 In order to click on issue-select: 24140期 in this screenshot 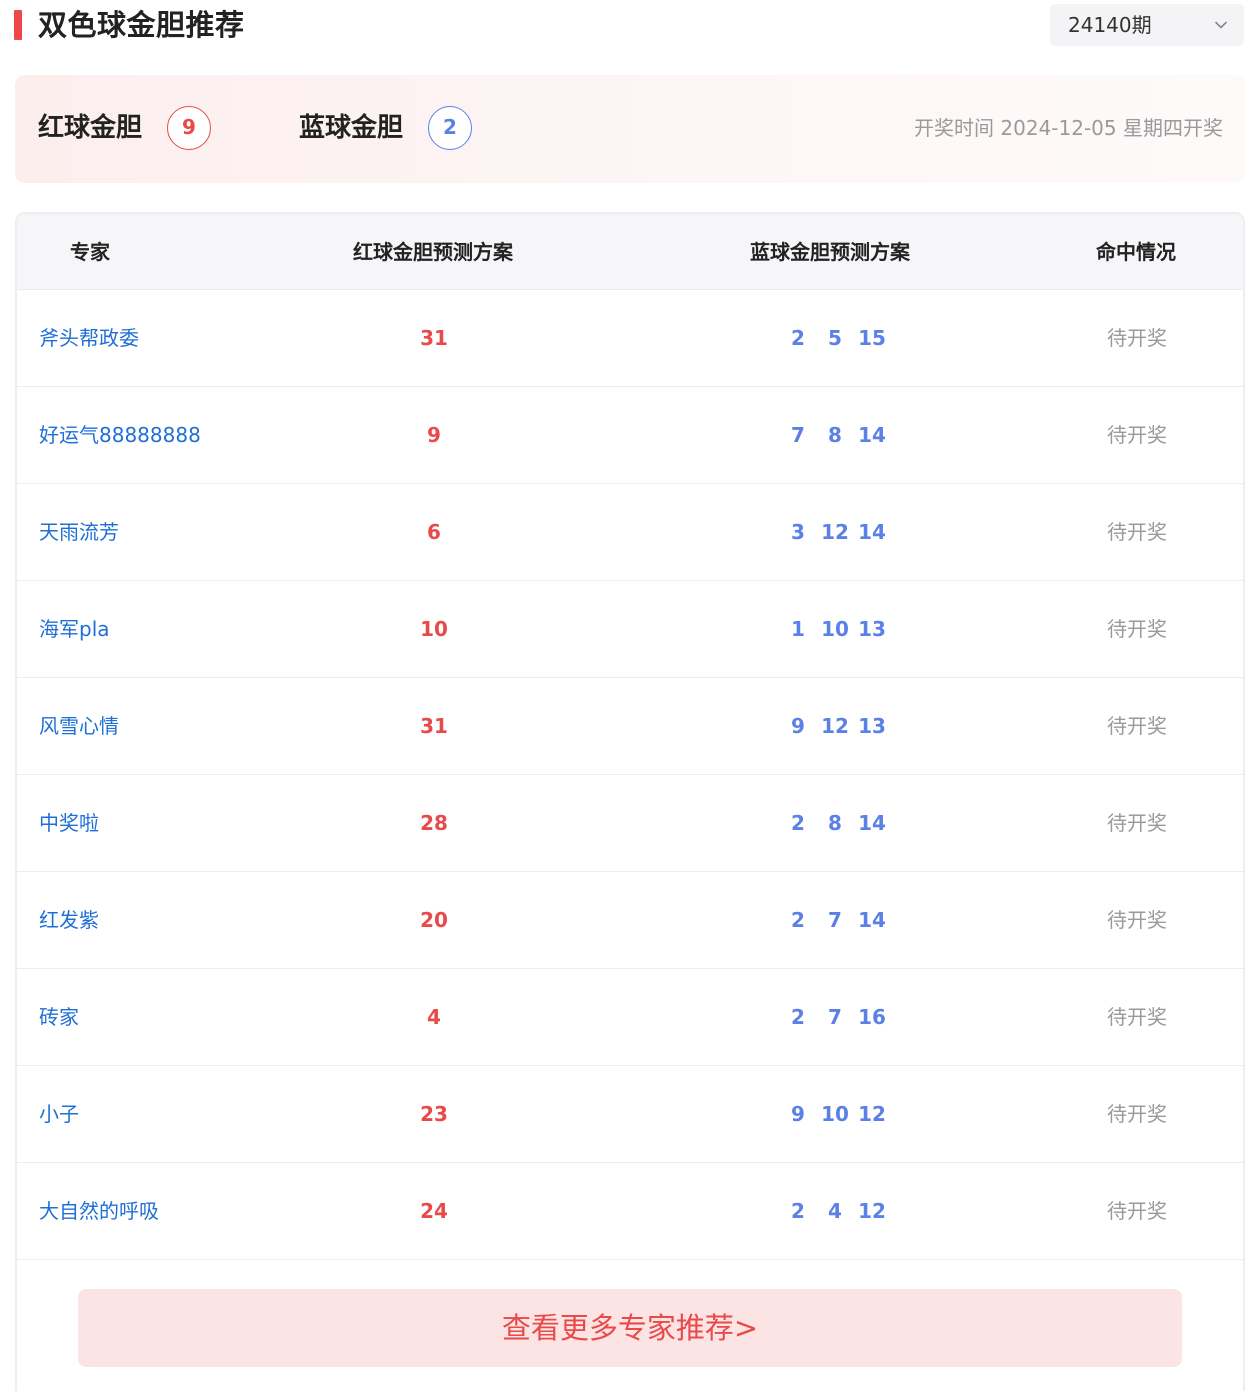, I will do `click(1147, 25)`.